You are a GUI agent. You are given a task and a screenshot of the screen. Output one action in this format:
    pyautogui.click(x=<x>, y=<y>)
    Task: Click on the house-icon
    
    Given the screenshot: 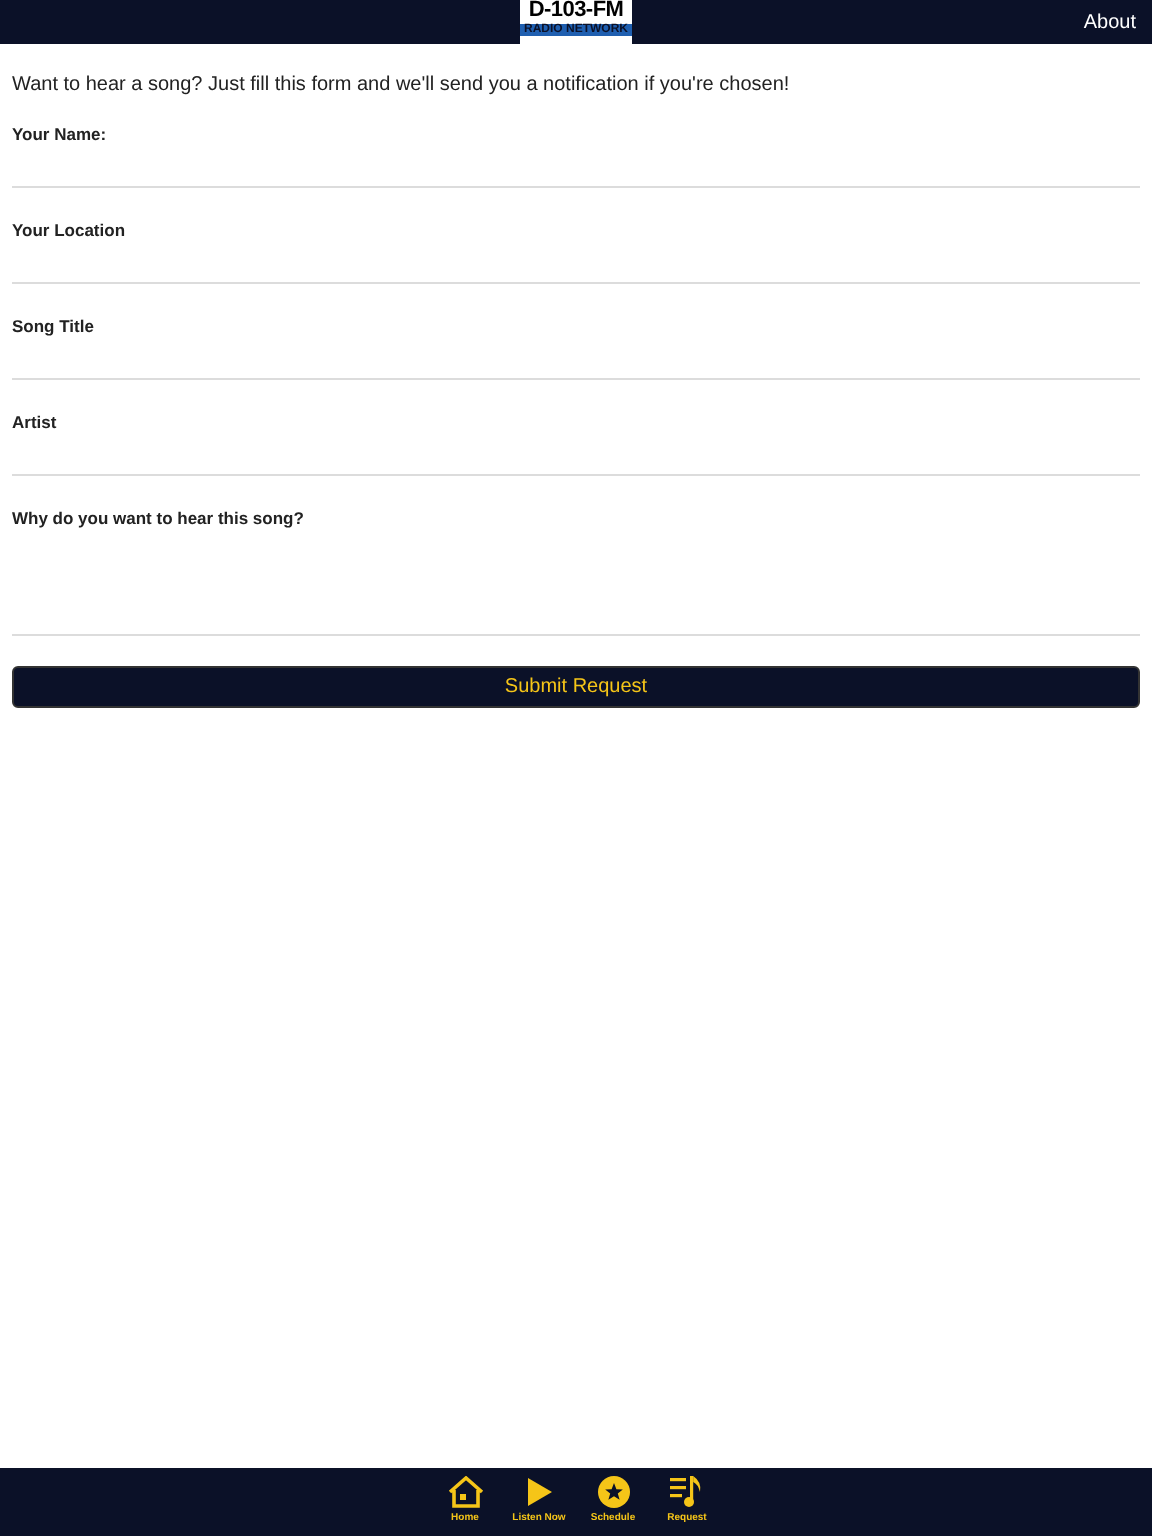 What is the action you would take?
    pyautogui.click(x=465, y=1492)
    